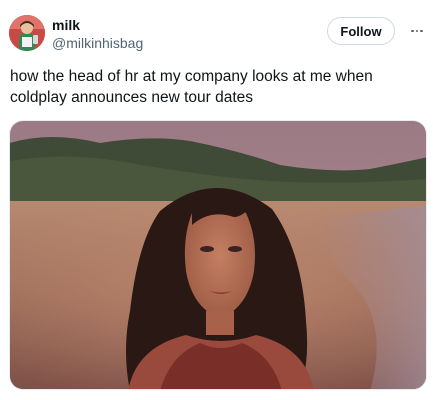 The height and width of the screenshot is (400, 433). What do you see at coordinates (219, 35) in the screenshot?
I see `tweet-header: milk @milkinhisbag Follow` at bounding box center [219, 35].